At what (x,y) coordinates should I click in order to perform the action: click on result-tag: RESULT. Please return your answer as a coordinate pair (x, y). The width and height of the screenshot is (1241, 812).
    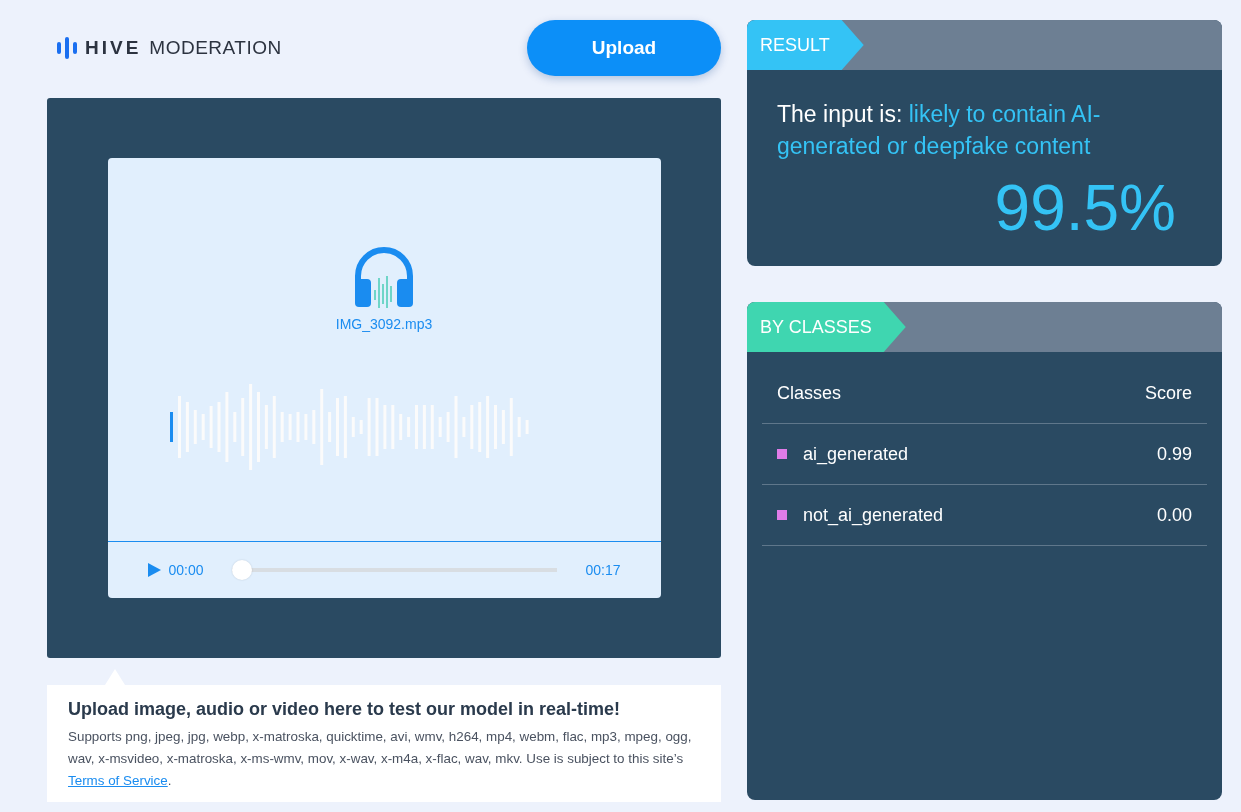
    Looking at the image, I should click on (805, 45).